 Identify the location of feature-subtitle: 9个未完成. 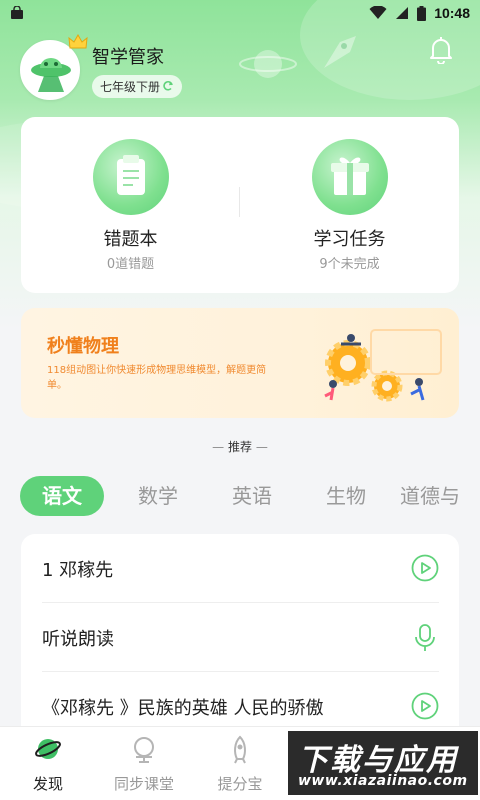
(349, 264).